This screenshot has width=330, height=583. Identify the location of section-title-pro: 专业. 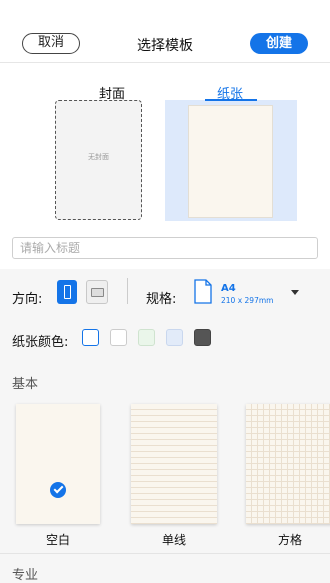
(25, 575).